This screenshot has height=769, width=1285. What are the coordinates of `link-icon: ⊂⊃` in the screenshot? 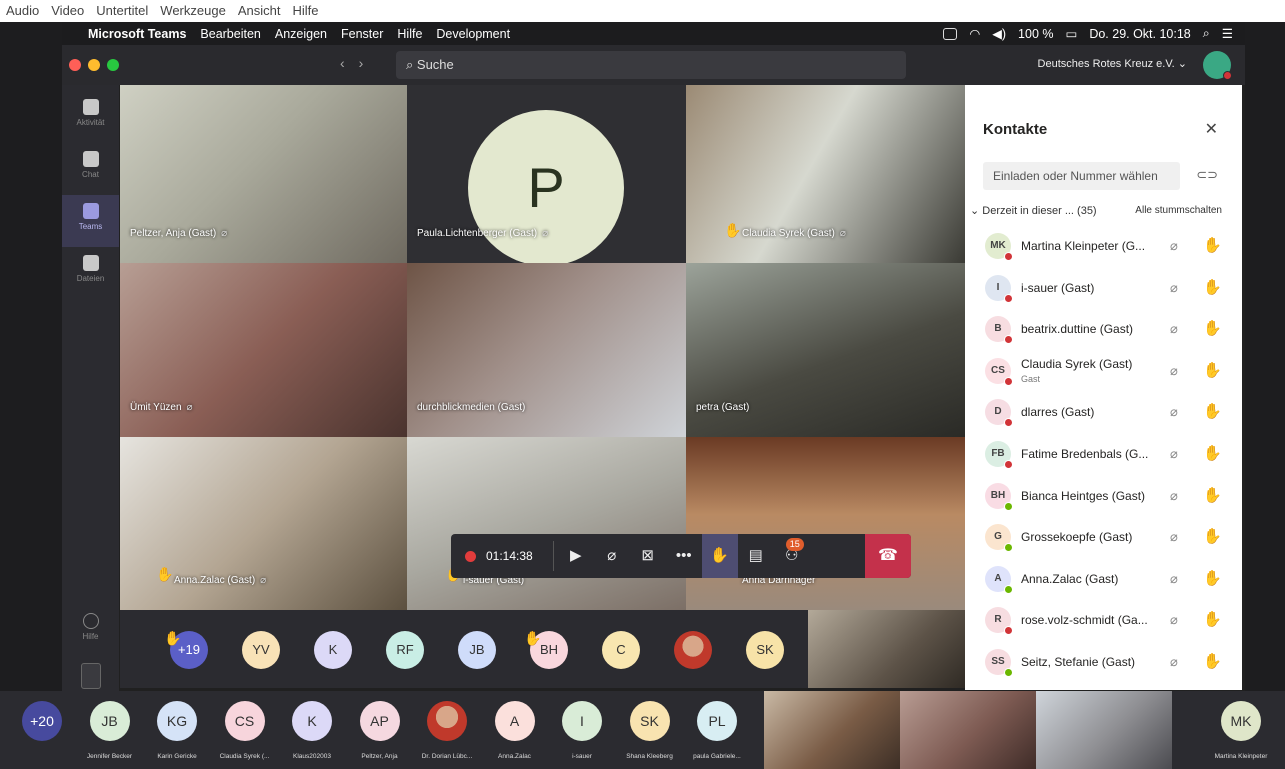 It's located at (1207, 175).